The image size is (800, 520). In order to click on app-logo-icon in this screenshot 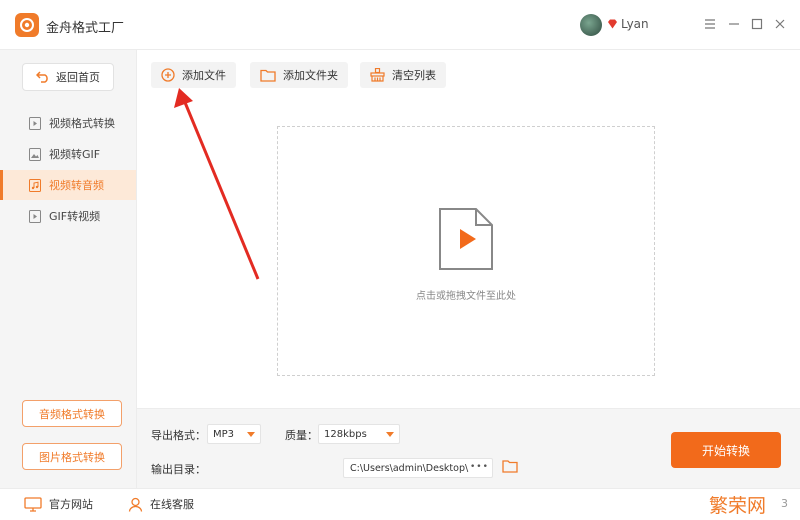, I will do `click(27, 25)`.